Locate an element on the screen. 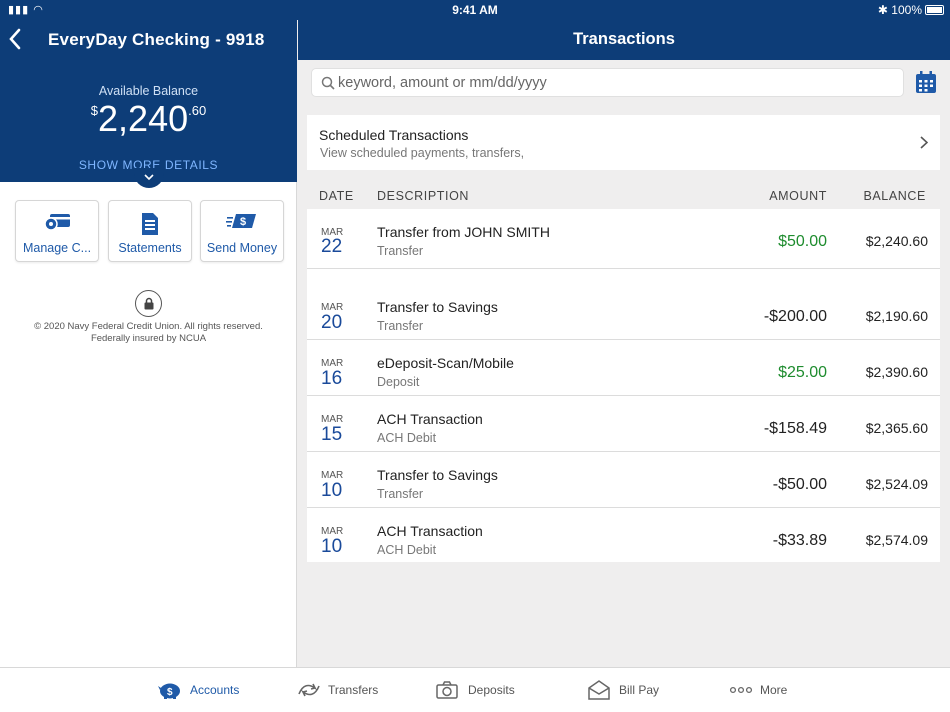 This screenshot has height=712, width=950. row-description: eDeposit-Scan/Mobile is located at coordinates (445, 363).